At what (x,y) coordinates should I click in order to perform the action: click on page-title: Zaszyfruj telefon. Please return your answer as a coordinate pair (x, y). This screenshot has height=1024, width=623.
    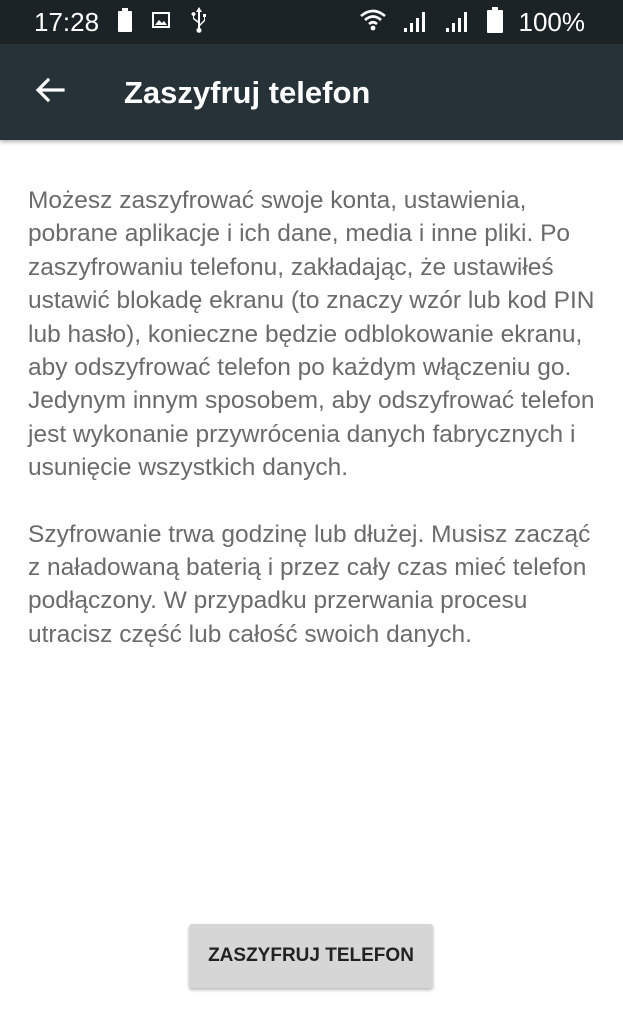
    Looking at the image, I should click on (247, 92).